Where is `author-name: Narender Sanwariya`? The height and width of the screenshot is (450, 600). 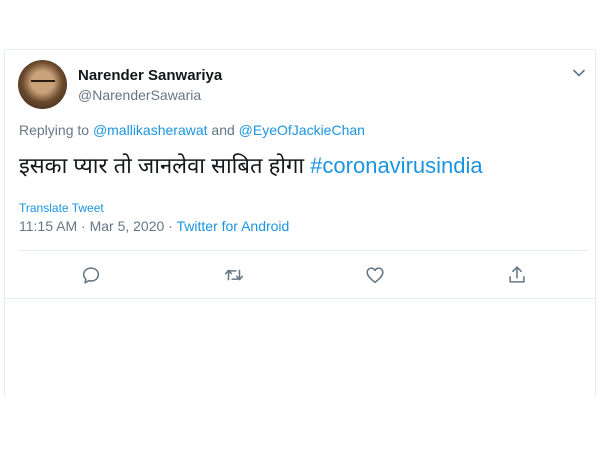 author-name: Narender Sanwariya is located at coordinates (150, 75).